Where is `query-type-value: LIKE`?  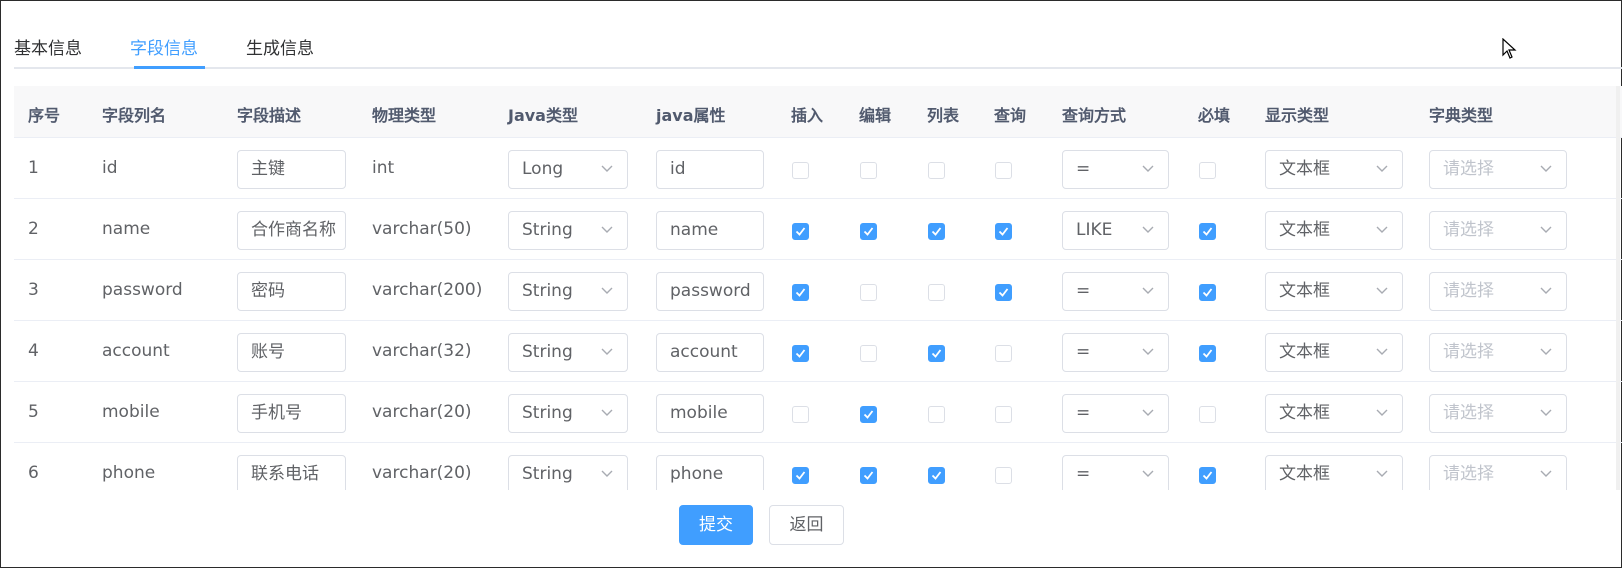
query-type-value: LIKE is located at coordinates (1094, 230).